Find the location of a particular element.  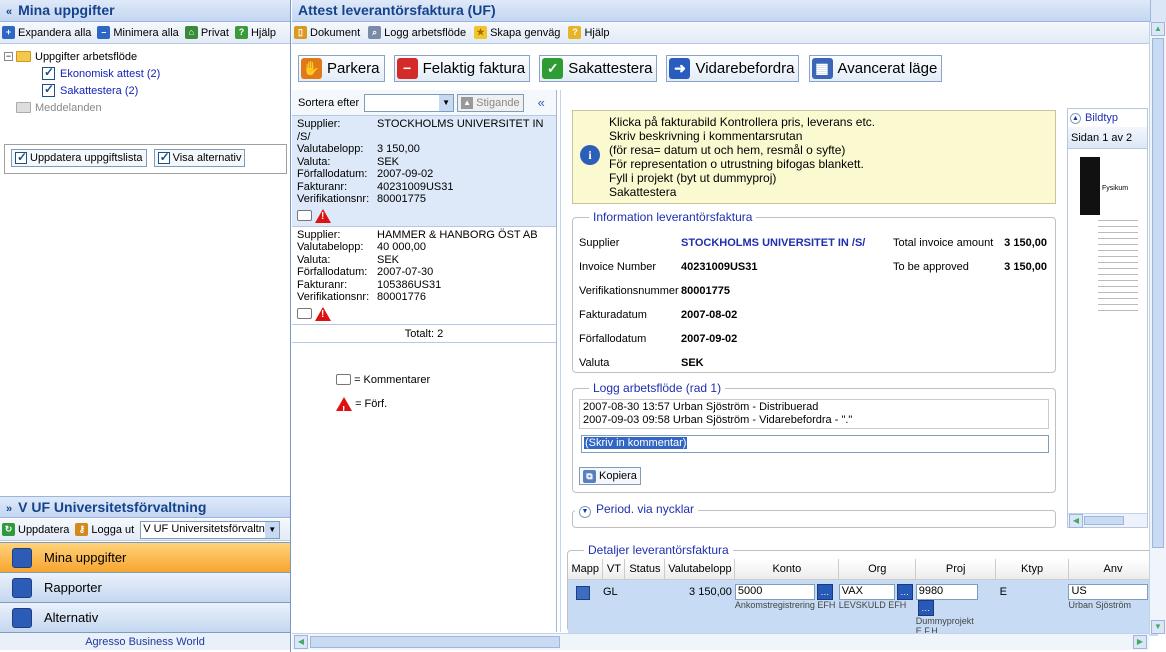

field-label: Fakturanr: is located at coordinates (322, 284).